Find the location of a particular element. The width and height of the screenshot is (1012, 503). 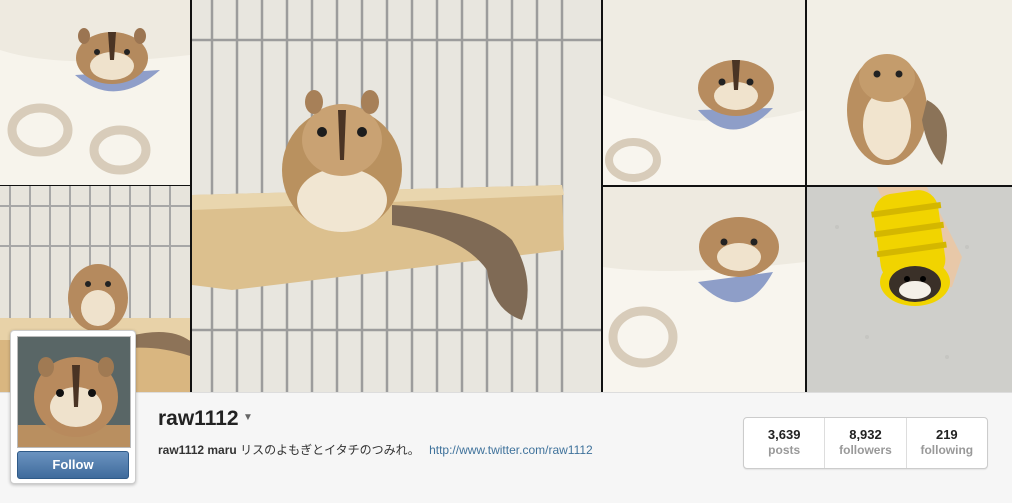

stat-label: followers is located at coordinates (865, 450).